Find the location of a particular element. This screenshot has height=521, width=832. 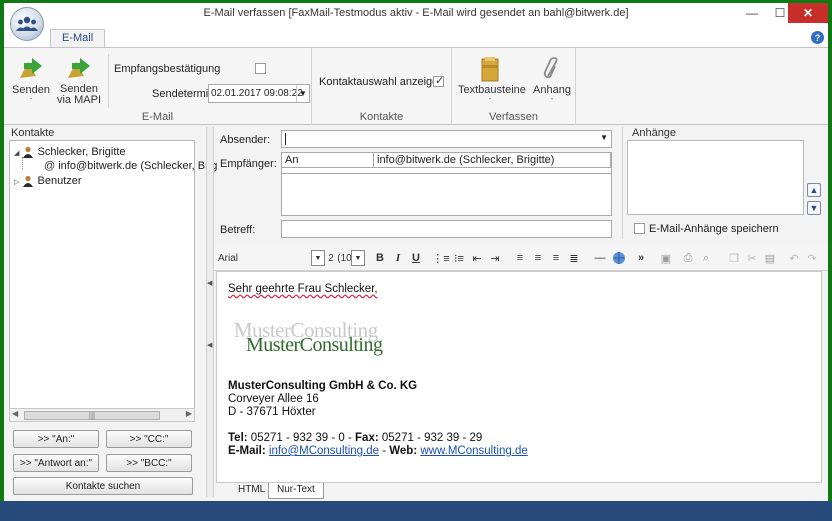

tab-email: E-Mail is located at coordinates (78, 38).